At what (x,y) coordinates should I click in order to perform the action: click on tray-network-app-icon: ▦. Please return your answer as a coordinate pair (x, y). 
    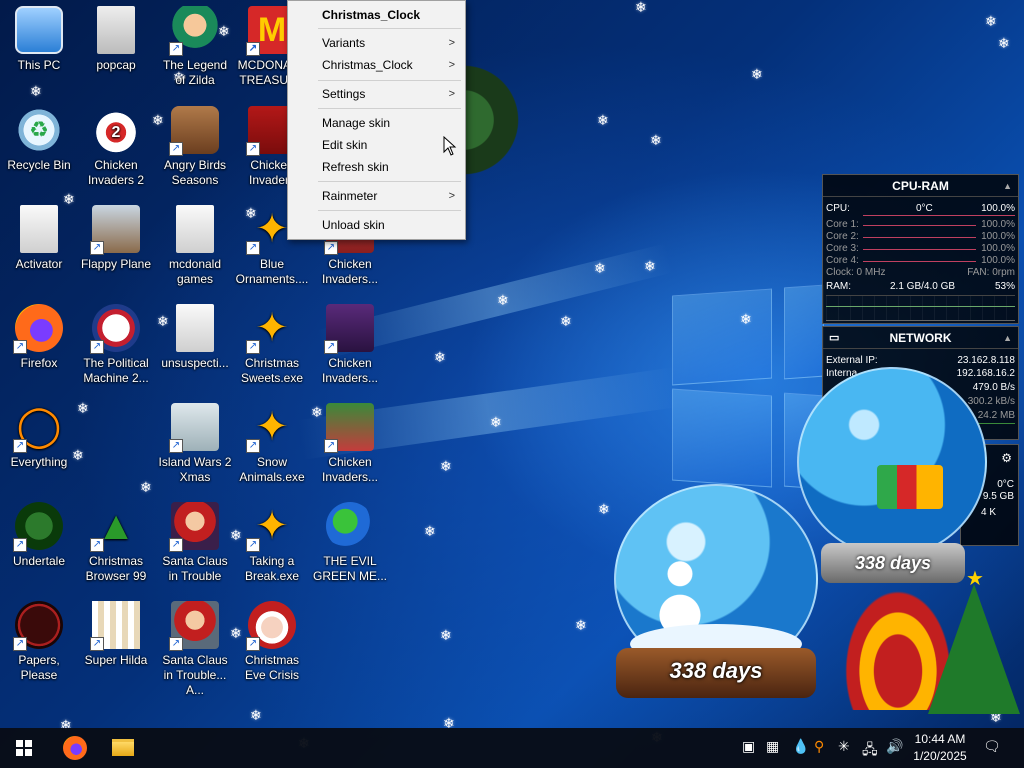
    Looking at the image, I should click on (772, 747).